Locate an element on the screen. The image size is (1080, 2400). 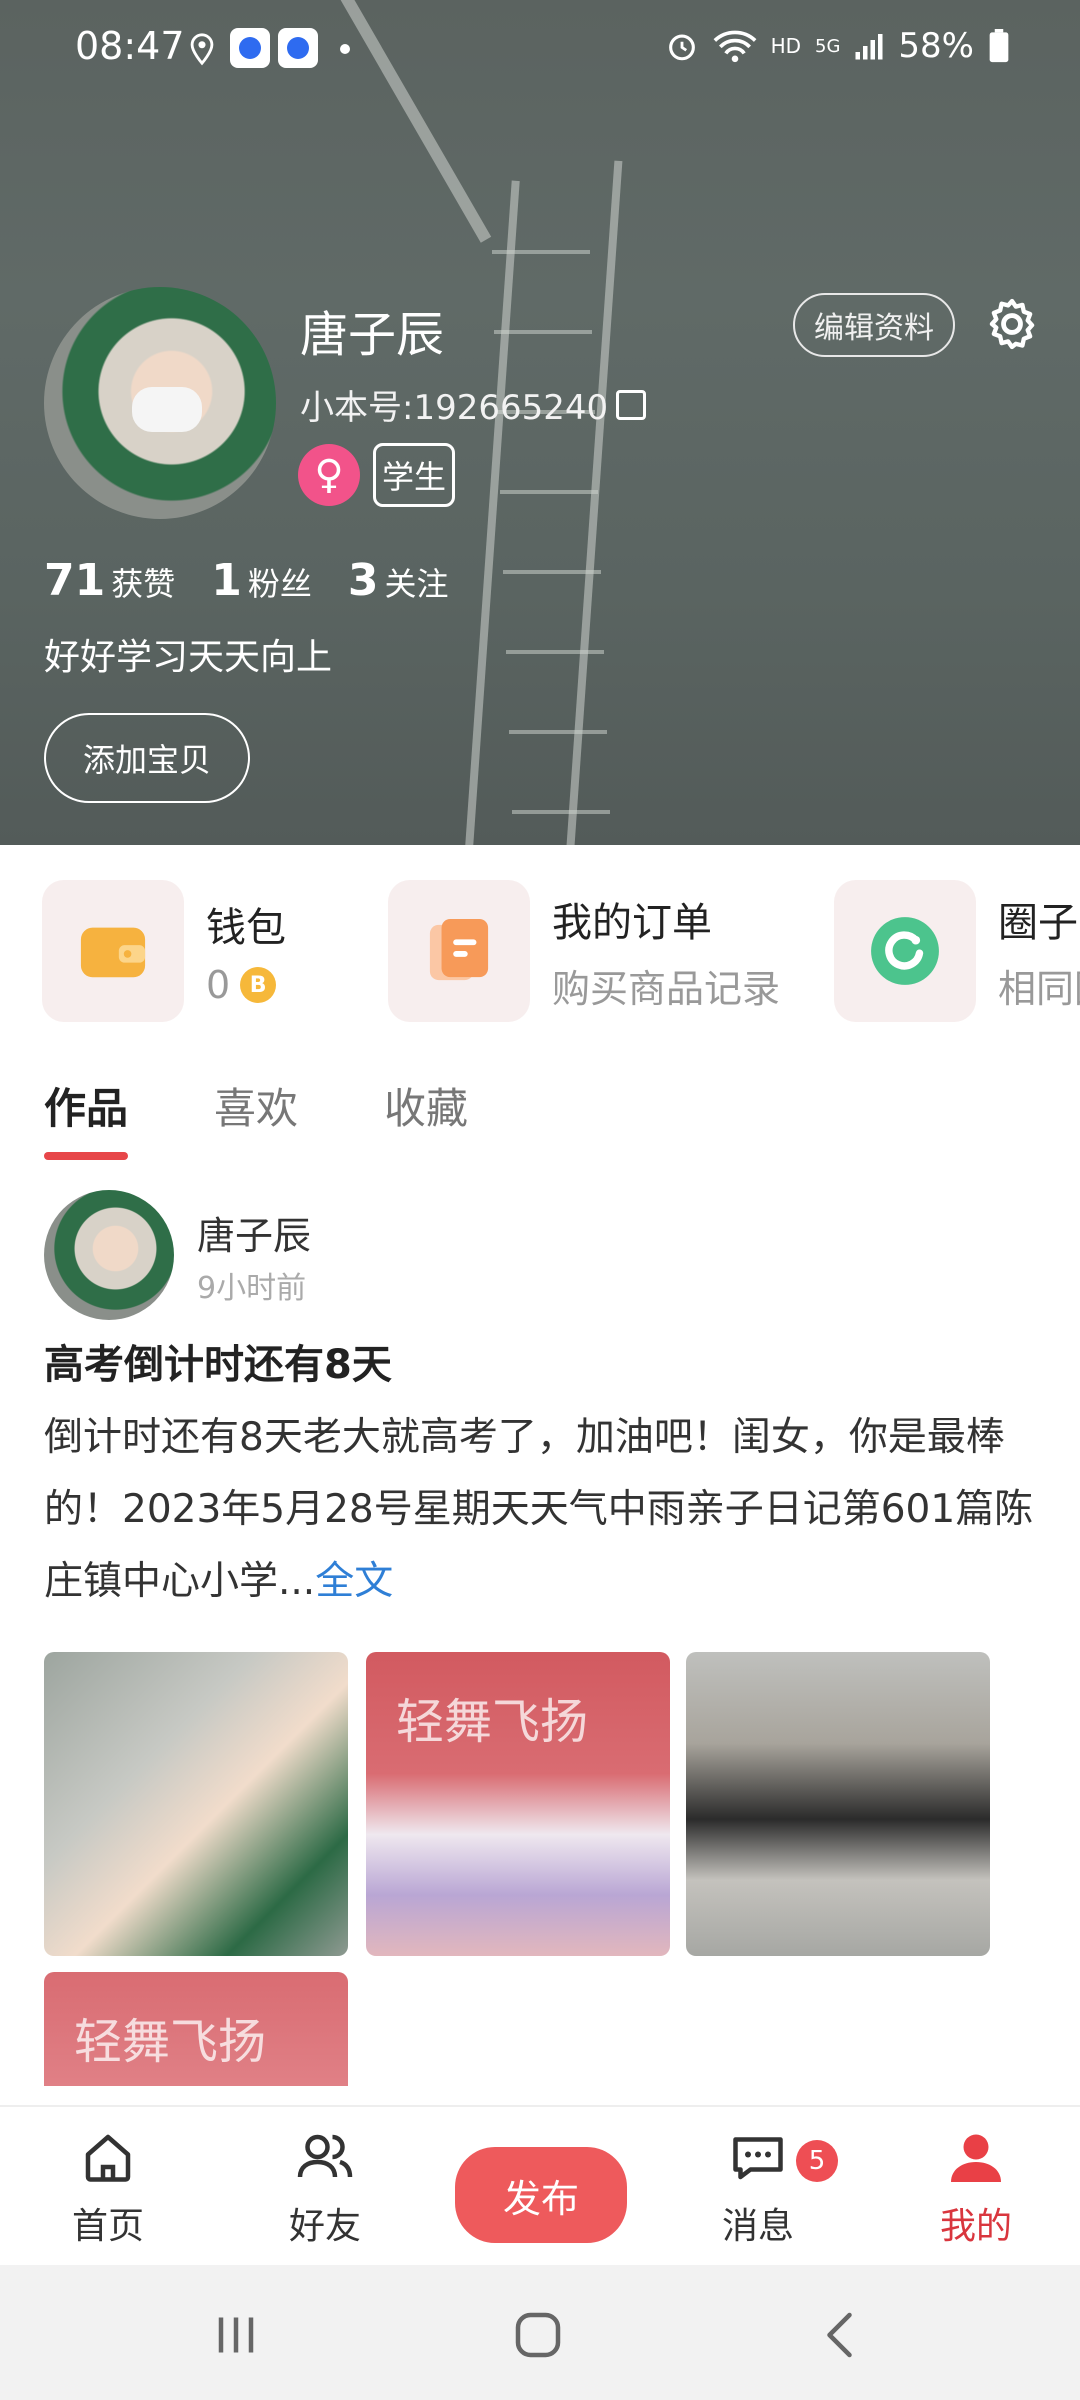
messages-badge: 5 is located at coordinates (817, 2161).